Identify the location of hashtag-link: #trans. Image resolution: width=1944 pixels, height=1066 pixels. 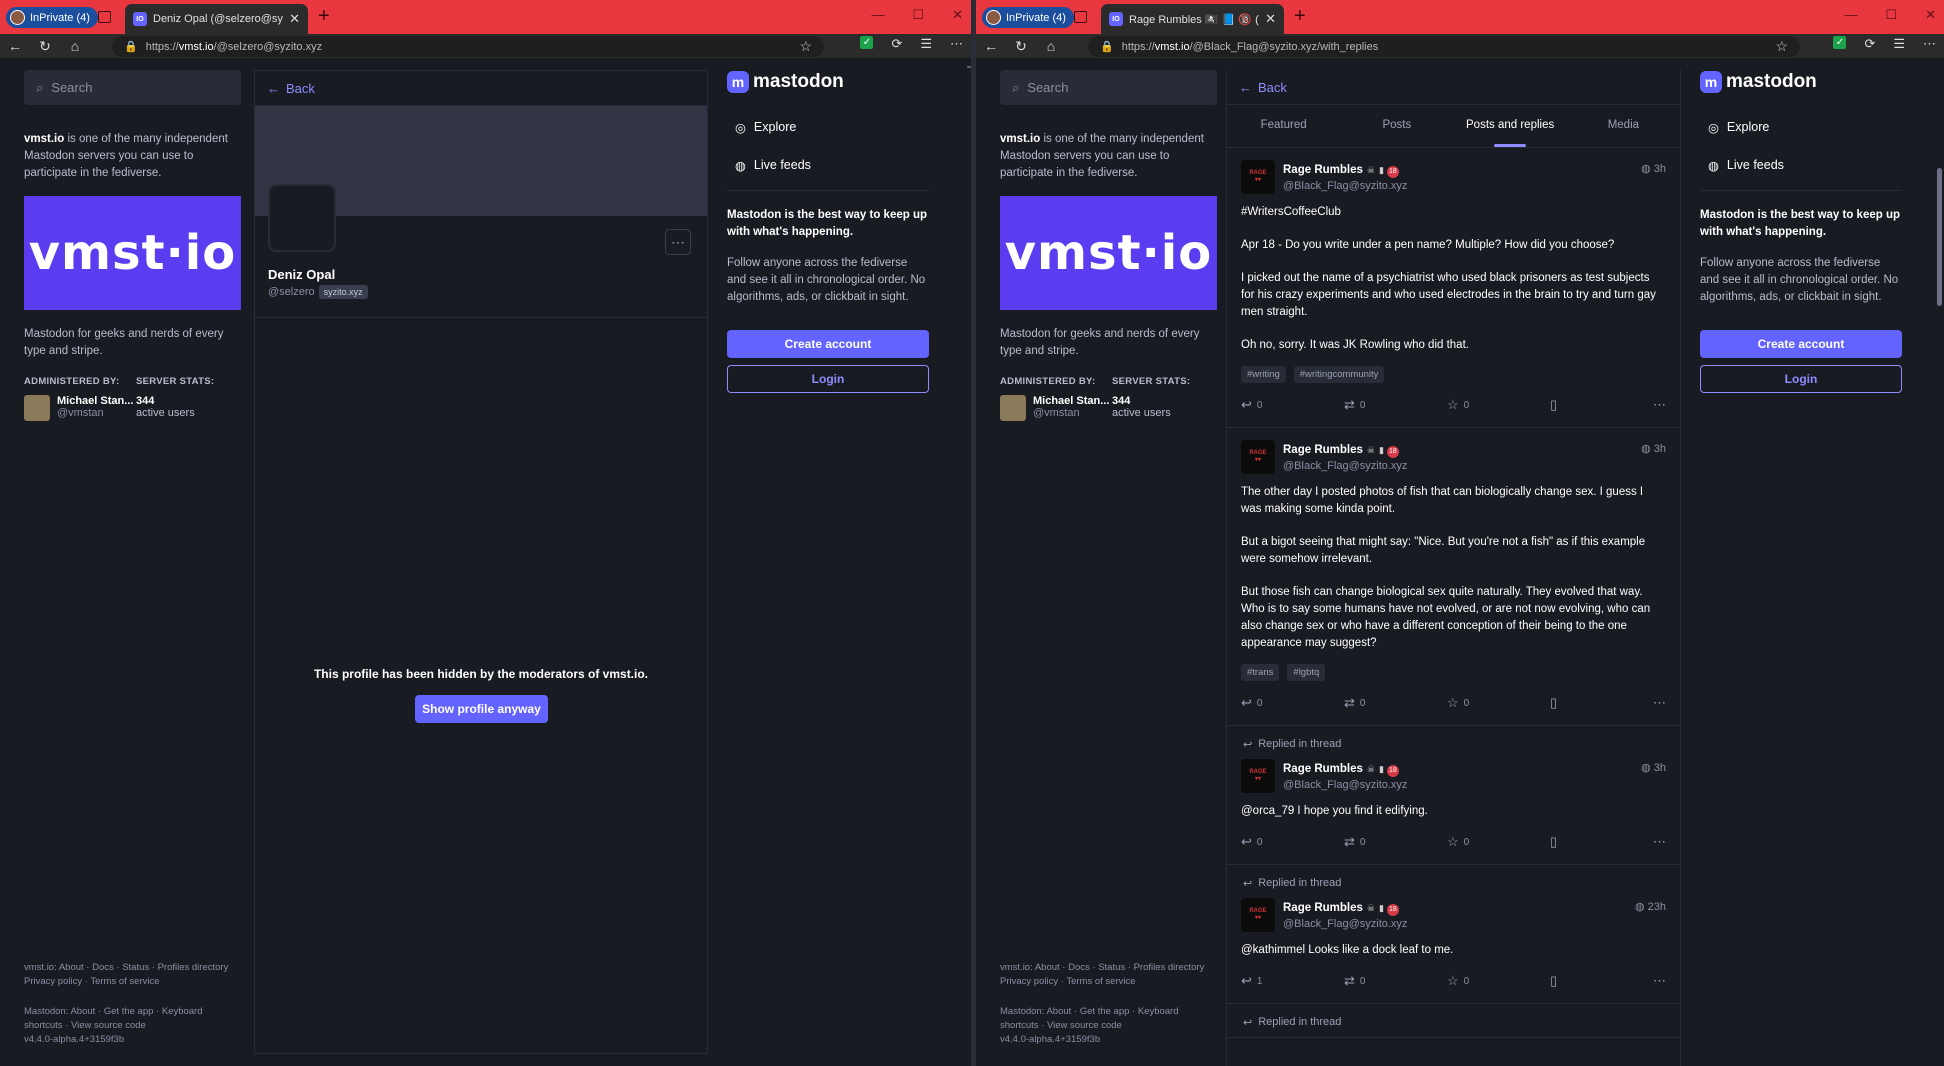
(1260, 672).